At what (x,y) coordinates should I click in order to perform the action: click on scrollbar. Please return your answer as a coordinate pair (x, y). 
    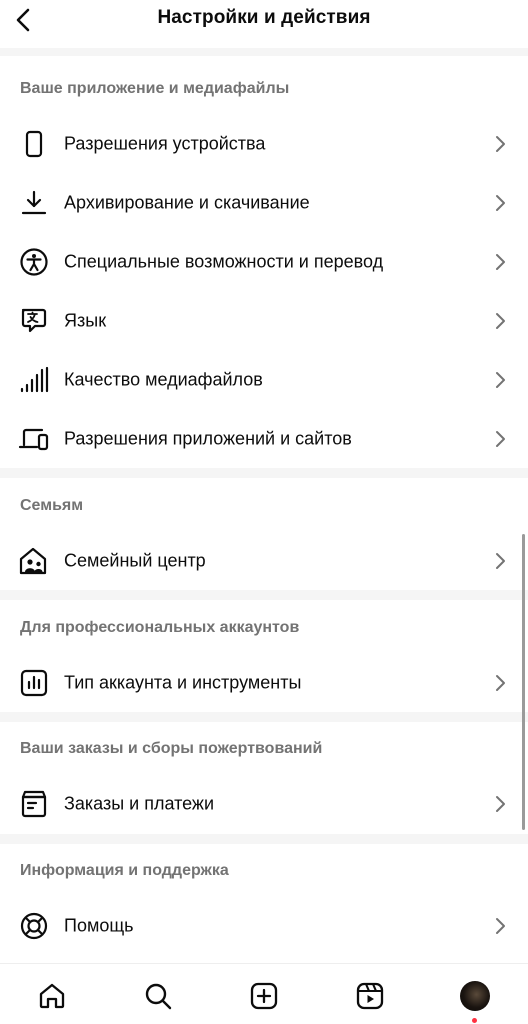
    Looking at the image, I should click on (523, 682).